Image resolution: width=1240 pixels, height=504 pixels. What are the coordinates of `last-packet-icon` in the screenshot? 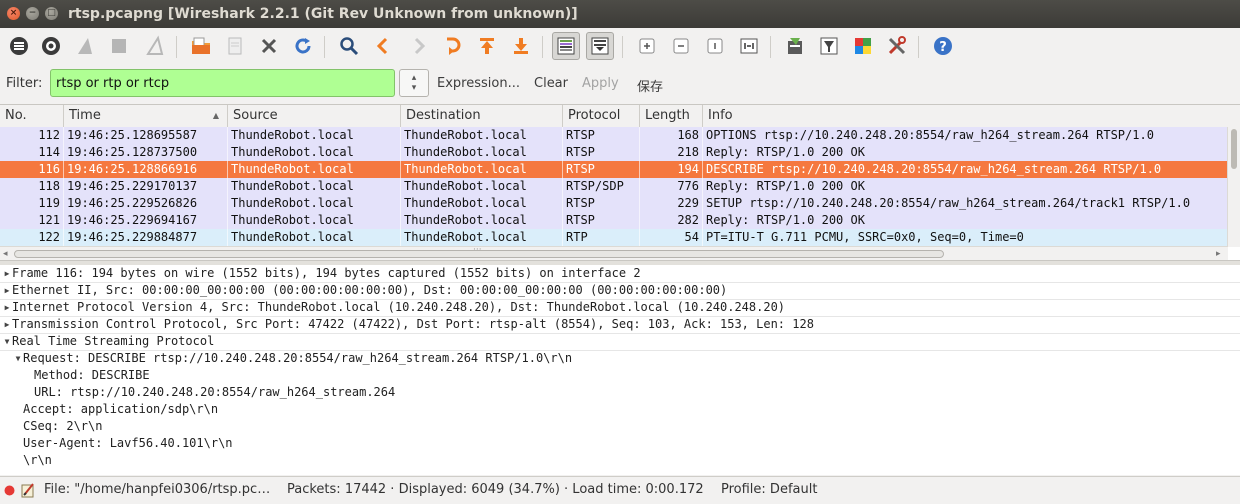 It's located at (521, 46).